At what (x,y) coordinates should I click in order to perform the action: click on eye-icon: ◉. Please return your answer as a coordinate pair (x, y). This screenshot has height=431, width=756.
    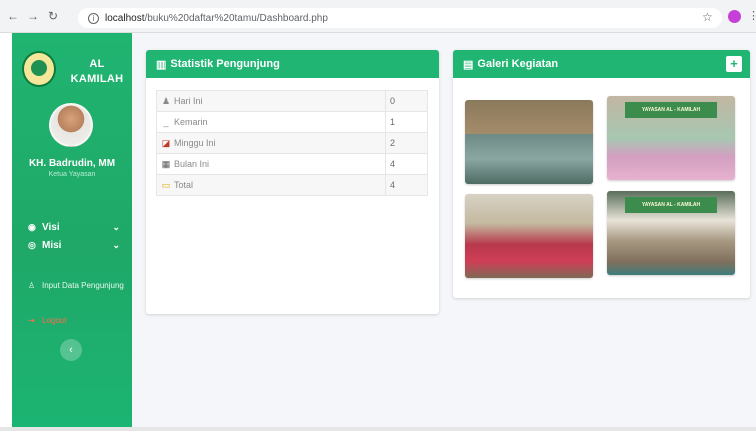
    Looking at the image, I should click on (32, 226).